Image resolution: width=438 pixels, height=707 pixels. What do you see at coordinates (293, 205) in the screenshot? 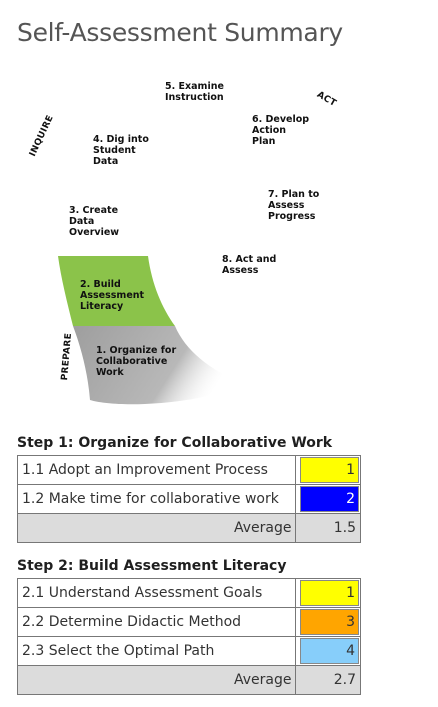
I see `step-7-label: 7. Plan to Assess Progress` at bounding box center [293, 205].